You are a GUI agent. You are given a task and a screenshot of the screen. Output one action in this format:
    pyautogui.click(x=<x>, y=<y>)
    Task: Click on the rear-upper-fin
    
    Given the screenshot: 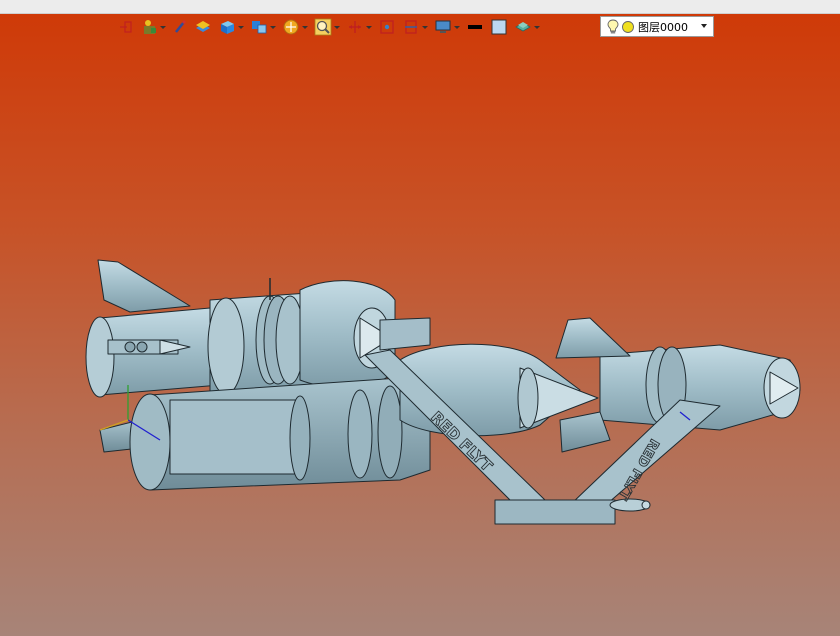 What is the action you would take?
    pyautogui.click(x=144, y=286)
    